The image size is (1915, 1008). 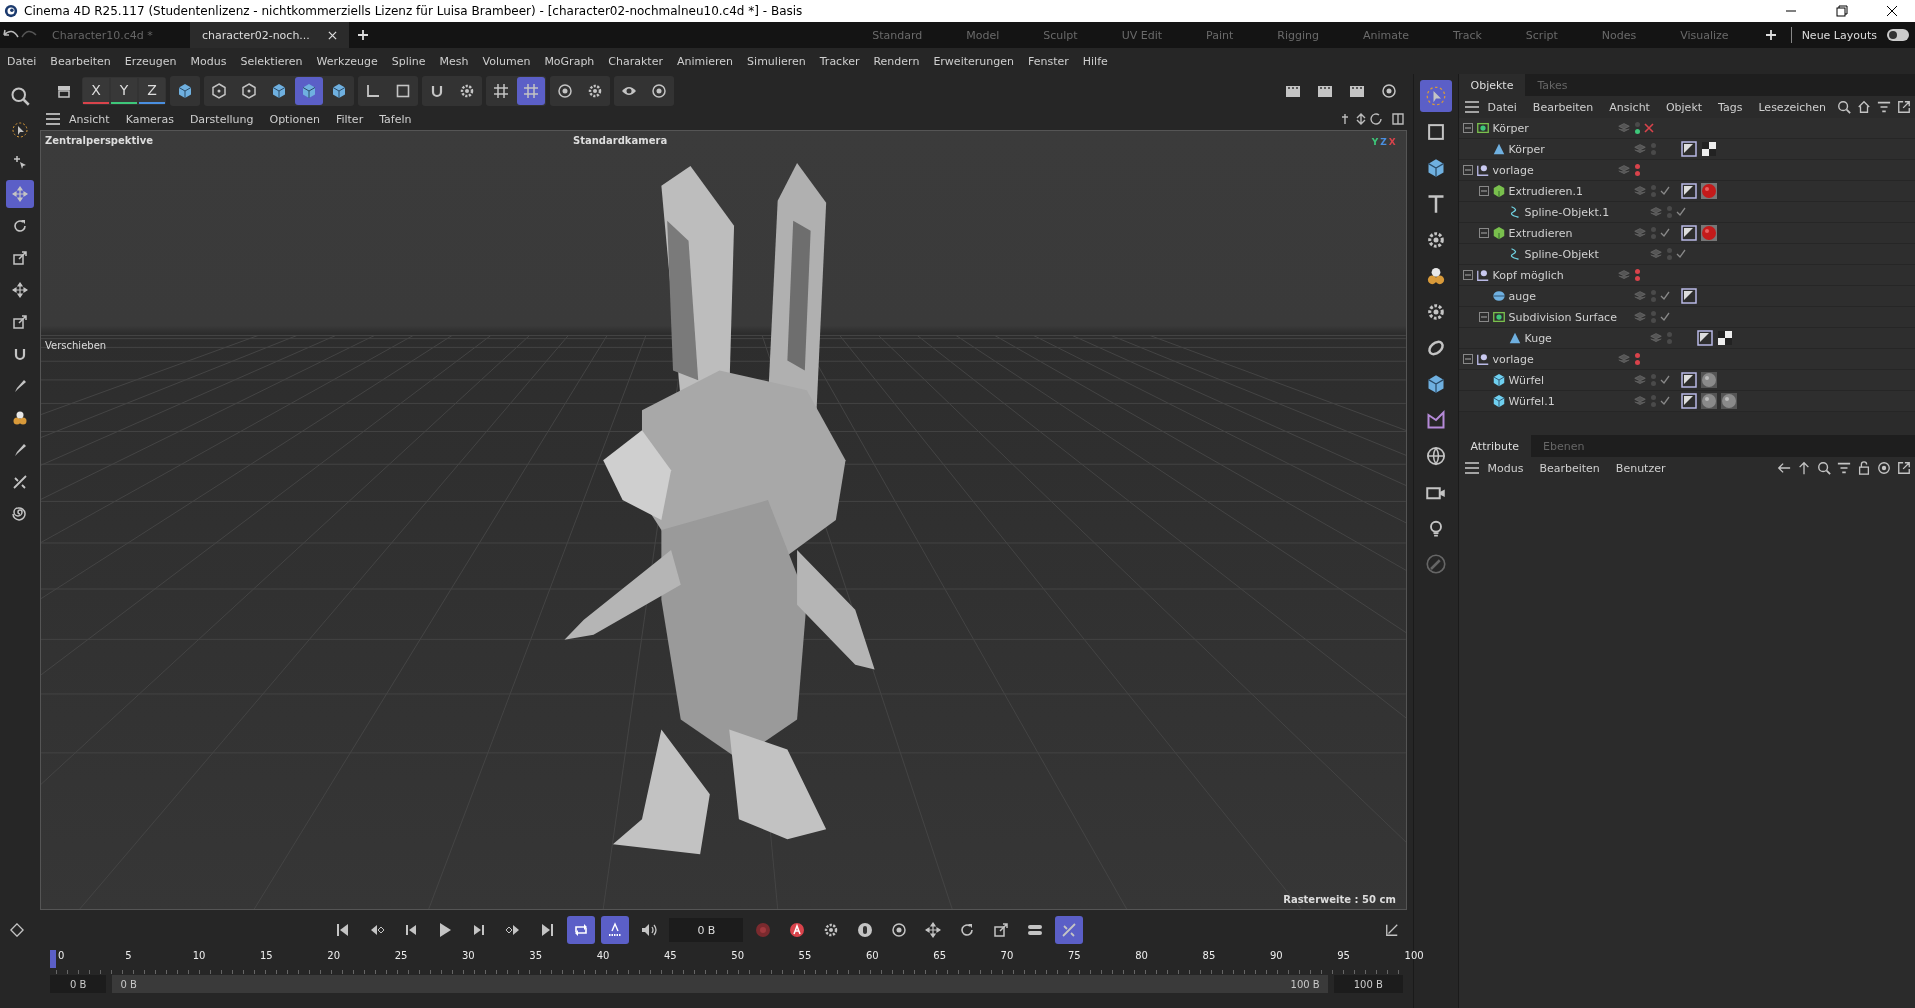 What do you see at coordinates (1540, 233) in the screenshot?
I see `object-name: Extrudieren` at bounding box center [1540, 233].